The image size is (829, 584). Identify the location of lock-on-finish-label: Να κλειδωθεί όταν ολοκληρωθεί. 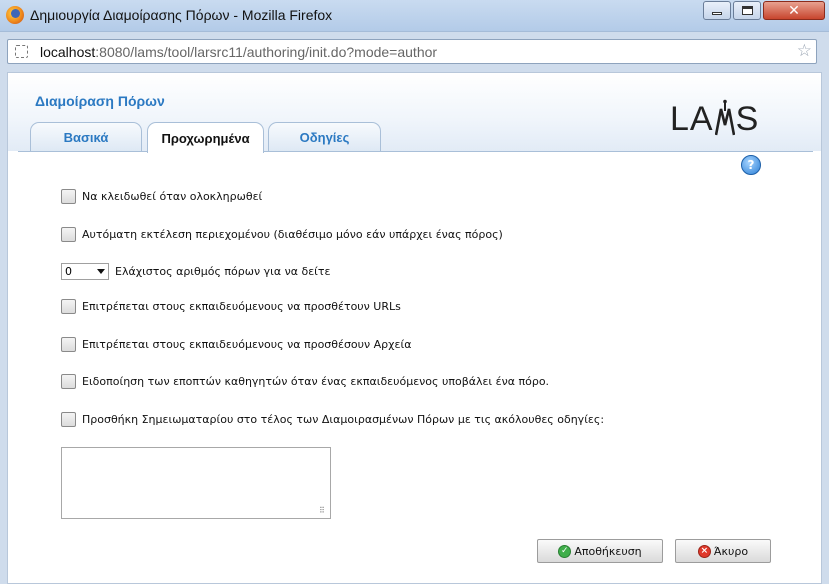
(172, 196).